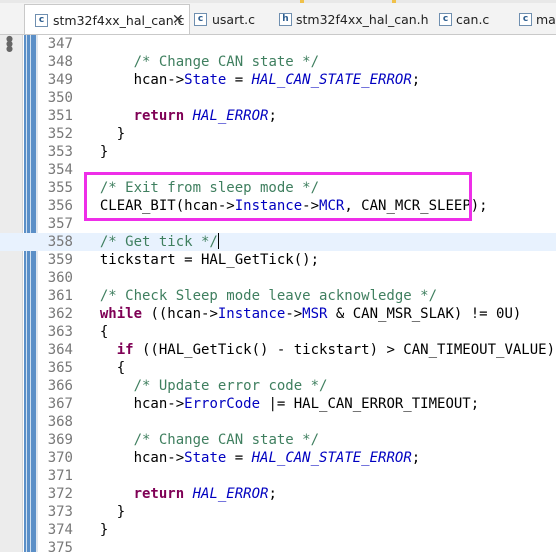  Describe the element at coordinates (60, 332) in the screenshot. I see `line-number: 363` at that location.